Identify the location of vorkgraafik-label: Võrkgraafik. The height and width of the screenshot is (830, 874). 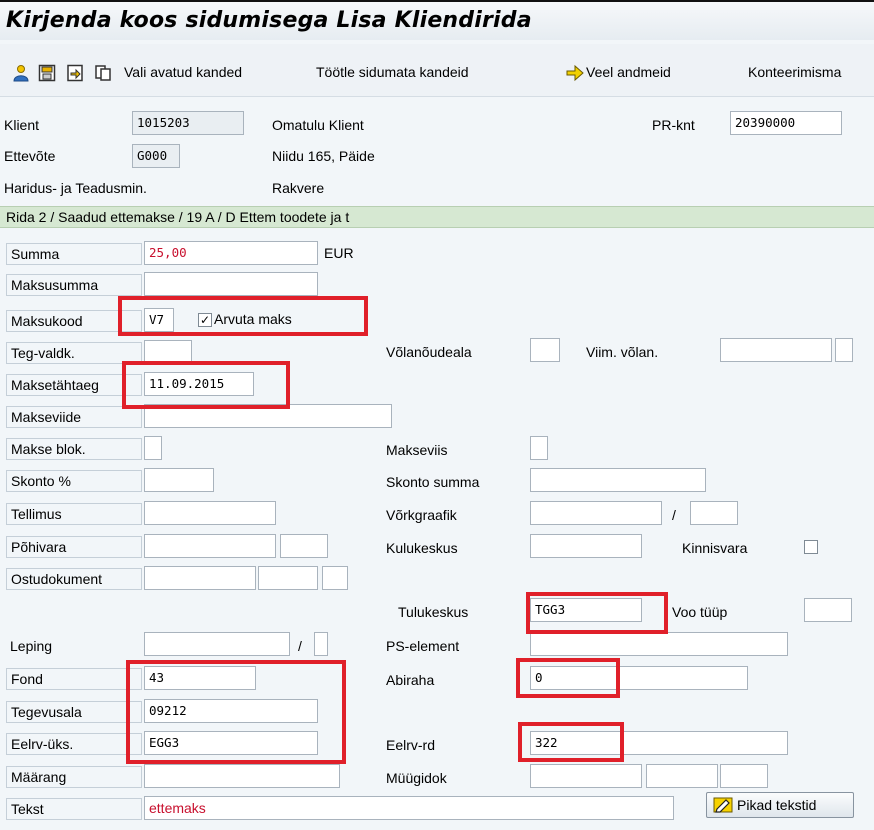
(421, 515).